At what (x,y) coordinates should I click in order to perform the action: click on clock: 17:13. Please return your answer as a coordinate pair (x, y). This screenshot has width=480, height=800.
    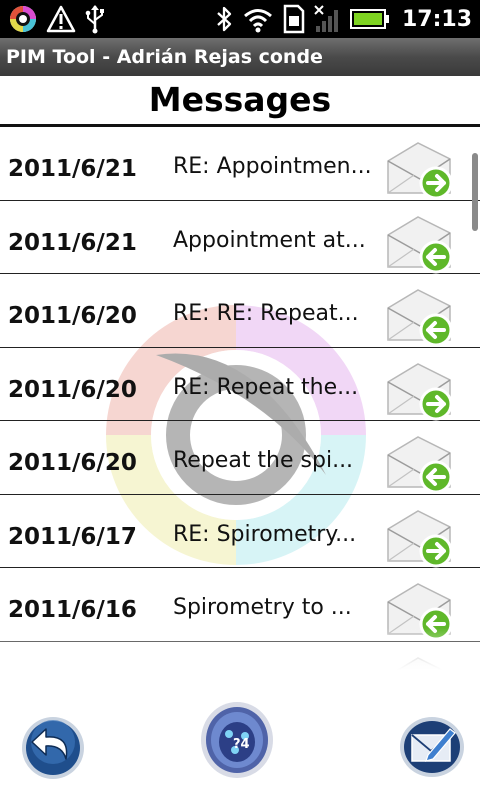
    Looking at the image, I should click on (436, 19).